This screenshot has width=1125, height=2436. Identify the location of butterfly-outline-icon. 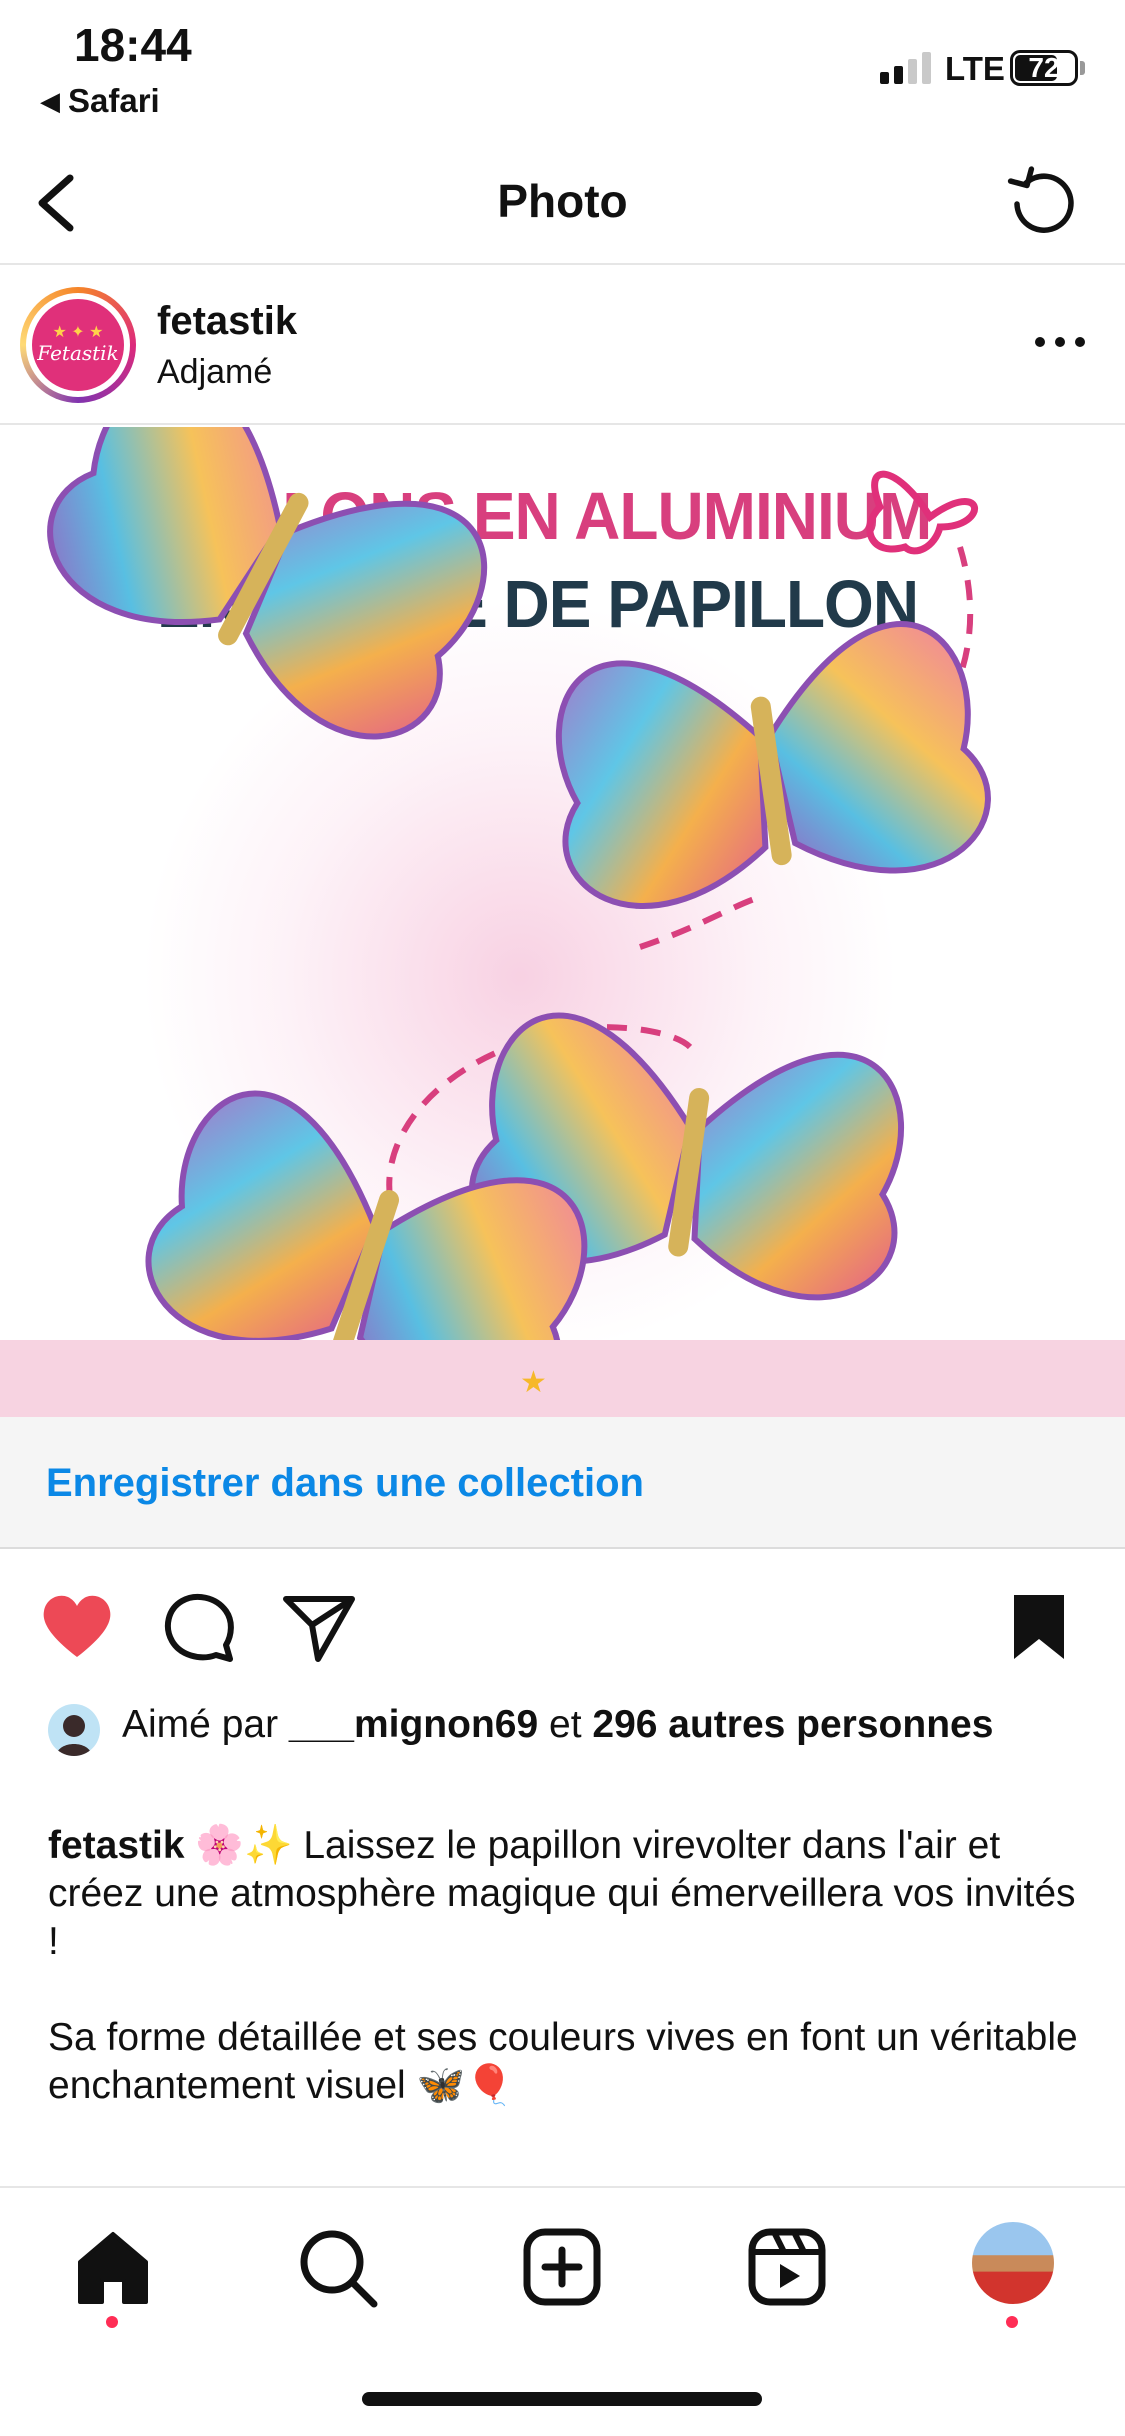
(922, 512).